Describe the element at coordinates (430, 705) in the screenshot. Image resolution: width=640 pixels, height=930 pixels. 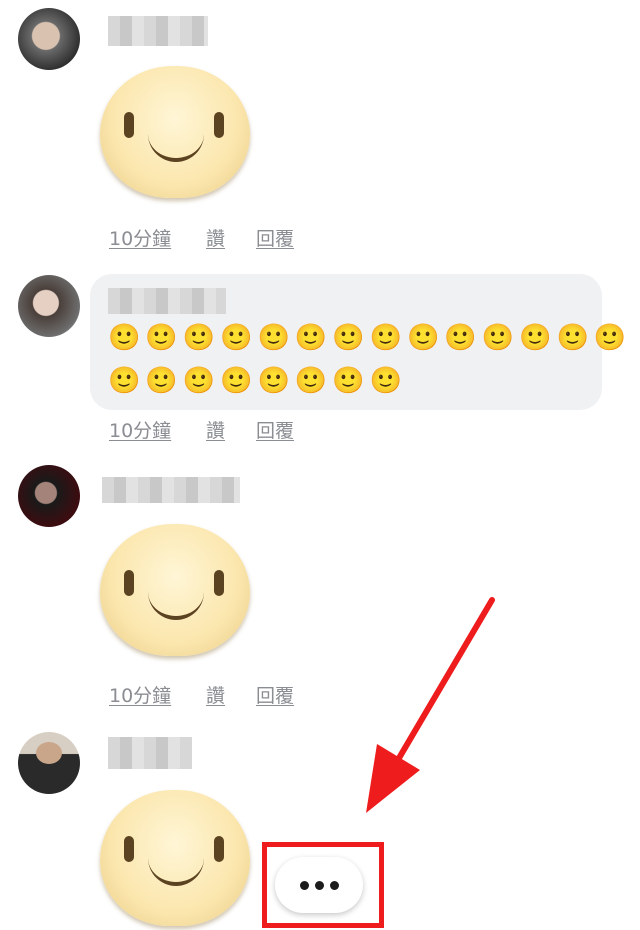
I see `annotation-arrow-icon` at that location.